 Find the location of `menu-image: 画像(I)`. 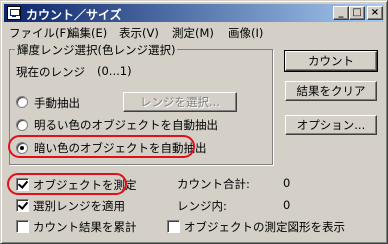

menu-image: 画像(I) is located at coordinates (245, 33).